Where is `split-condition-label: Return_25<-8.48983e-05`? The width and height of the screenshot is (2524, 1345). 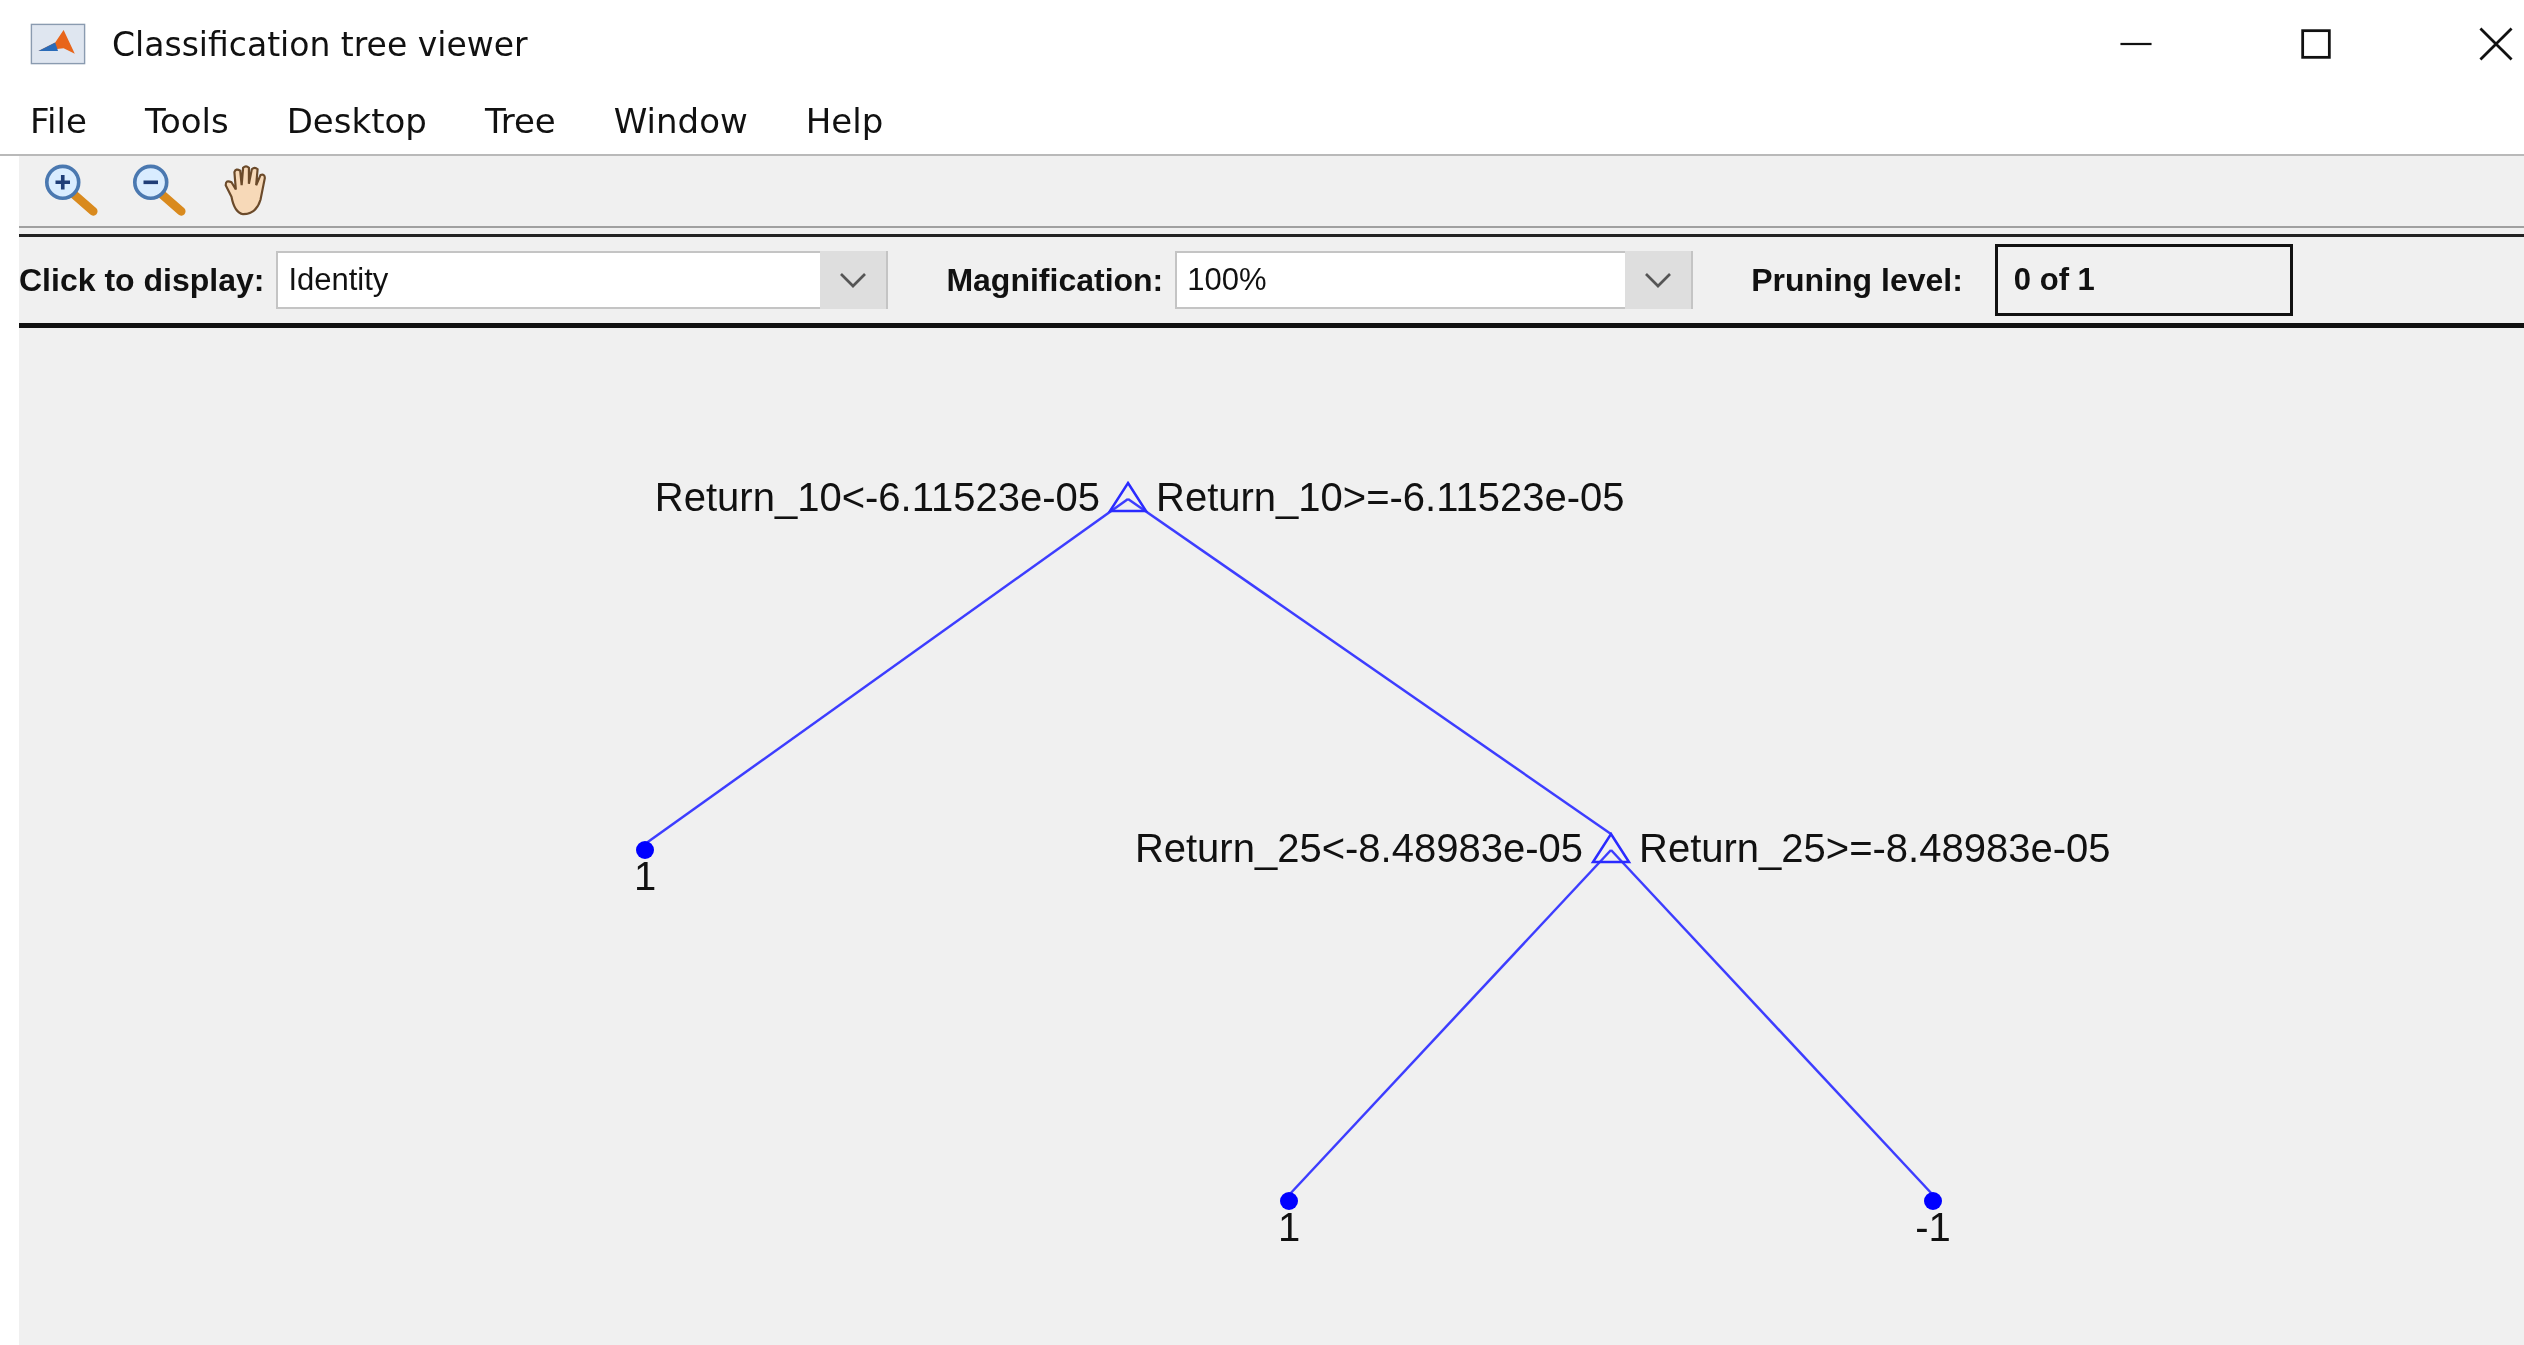
split-condition-label: Return_25<-8.48983e-05 is located at coordinates (1358, 848).